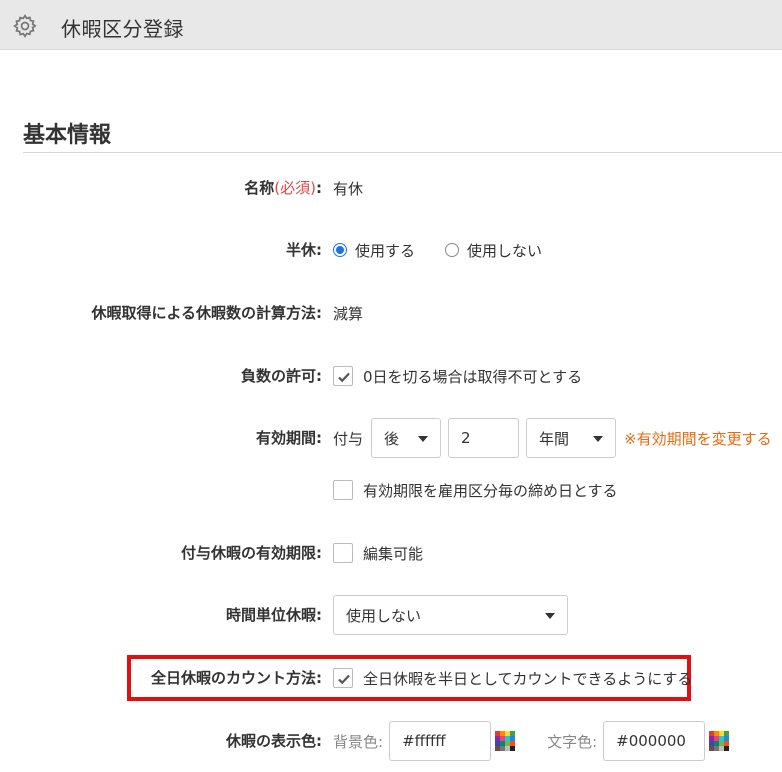  Describe the element at coordinates (274, 741) in the screenshot. I see `display-color-label: 休暇の表示色:` at that location.